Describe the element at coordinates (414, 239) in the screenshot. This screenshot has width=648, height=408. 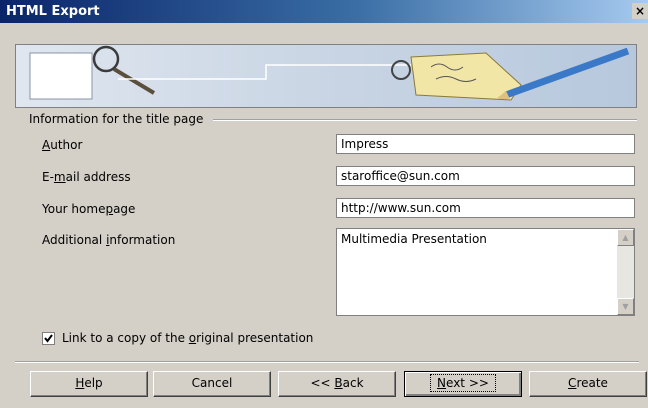
I see `additional-info-text: Multimedia Presentation` at that location.